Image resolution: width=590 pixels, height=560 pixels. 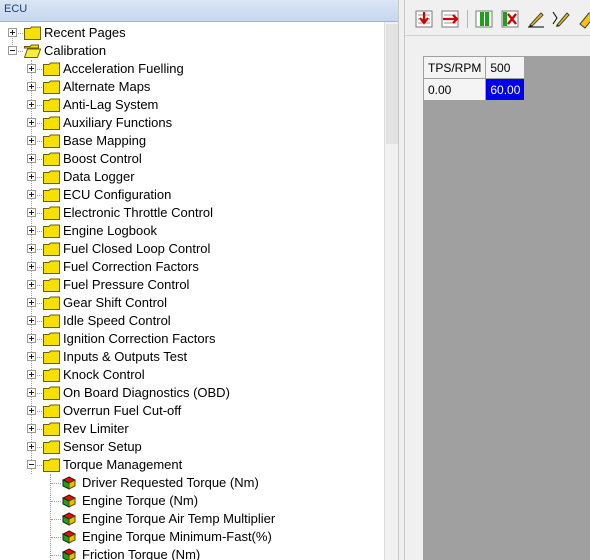 I want to click on vertical-scrollbar, so click(x=391, y=291).